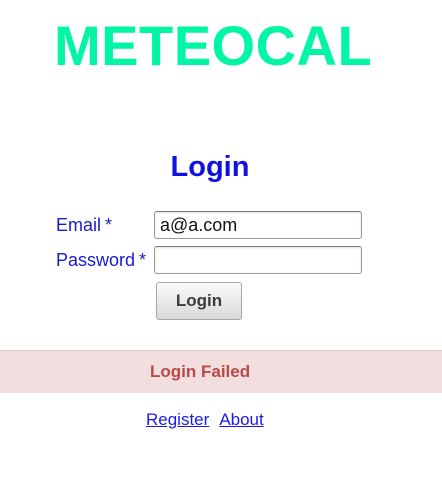 The image size is (442, 494). Describe the element at coordinates (258, 225) in the screenshot. I see `email-input` at that location.